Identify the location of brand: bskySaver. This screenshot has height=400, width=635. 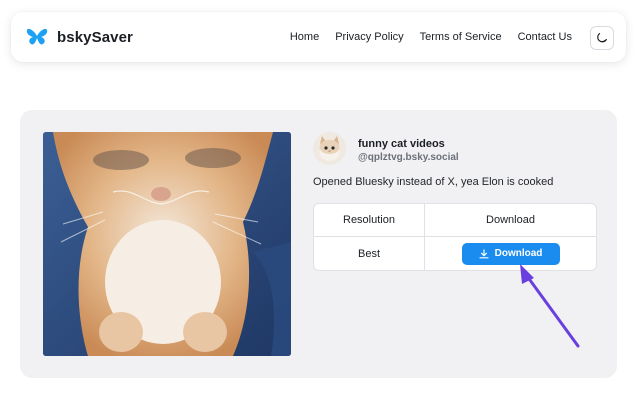
(79, 37).